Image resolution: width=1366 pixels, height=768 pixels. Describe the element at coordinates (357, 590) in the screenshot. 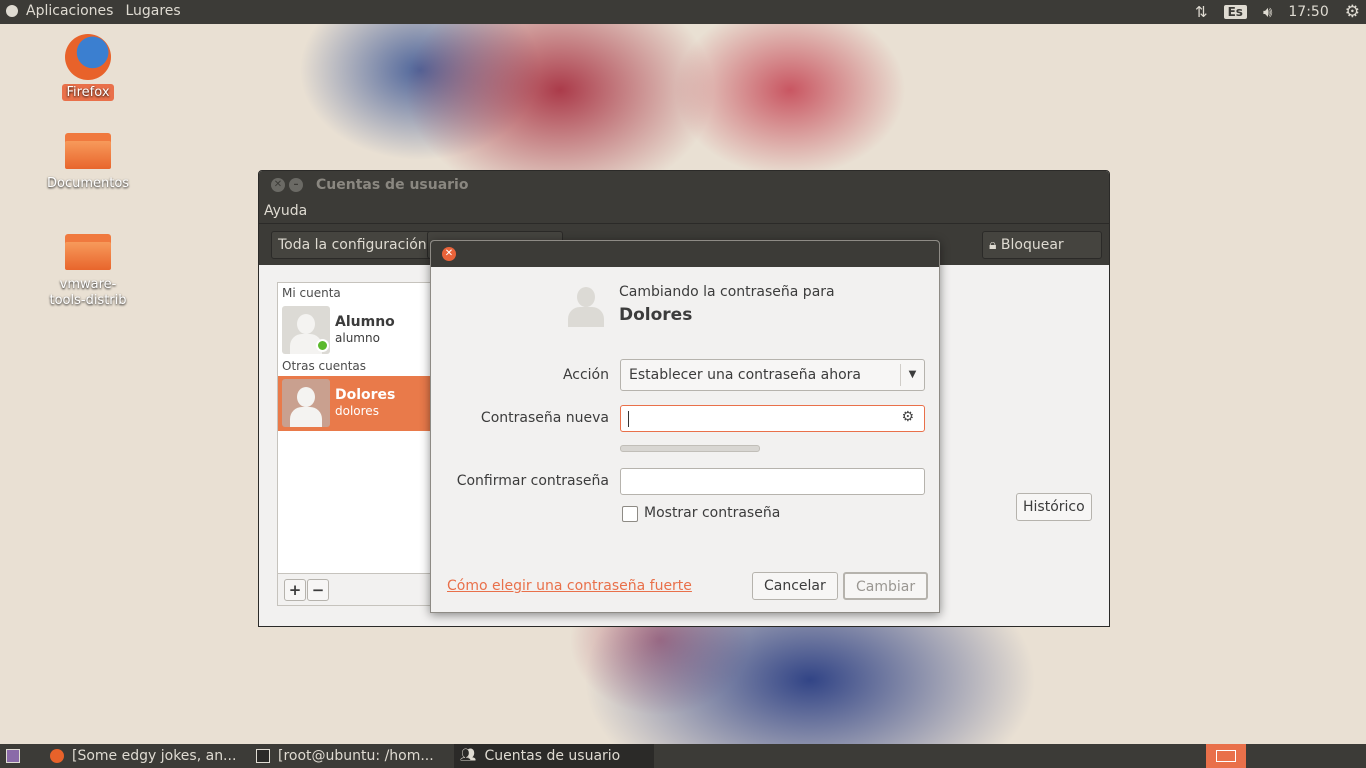

I see `user-list-toolbar: + −` at that location.